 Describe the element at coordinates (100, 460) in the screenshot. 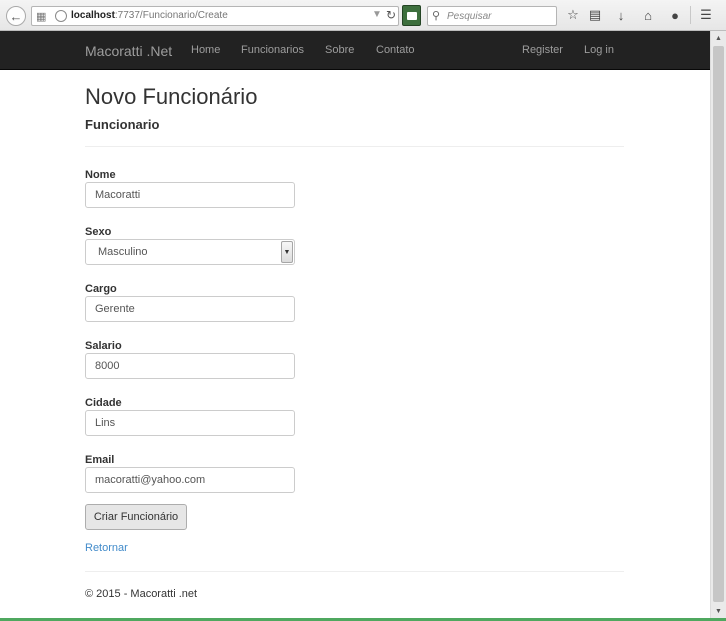

I see `email-label: Email` at that location.